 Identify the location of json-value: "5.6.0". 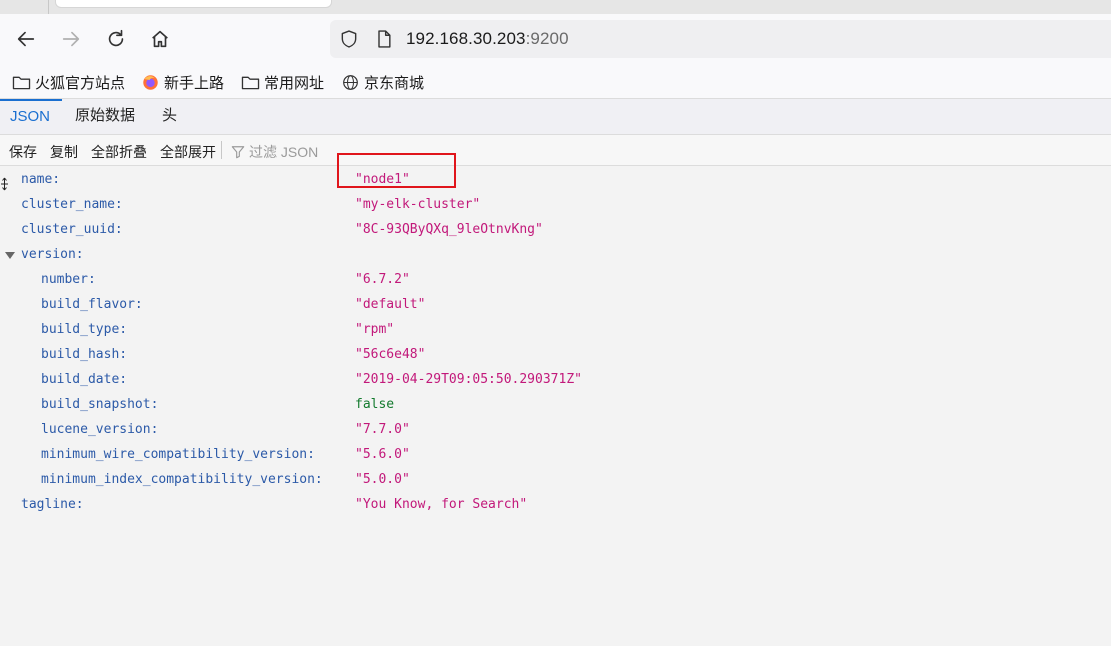
(382, 454).